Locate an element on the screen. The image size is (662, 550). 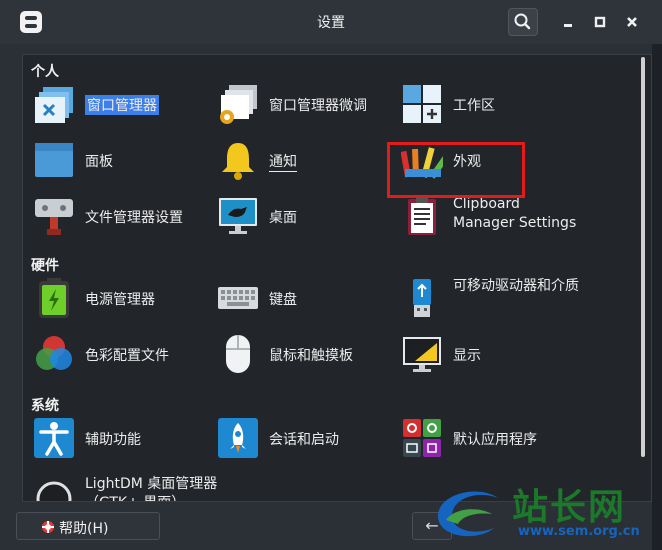
lifebuoy-icon is located at coordinates (48, 527).